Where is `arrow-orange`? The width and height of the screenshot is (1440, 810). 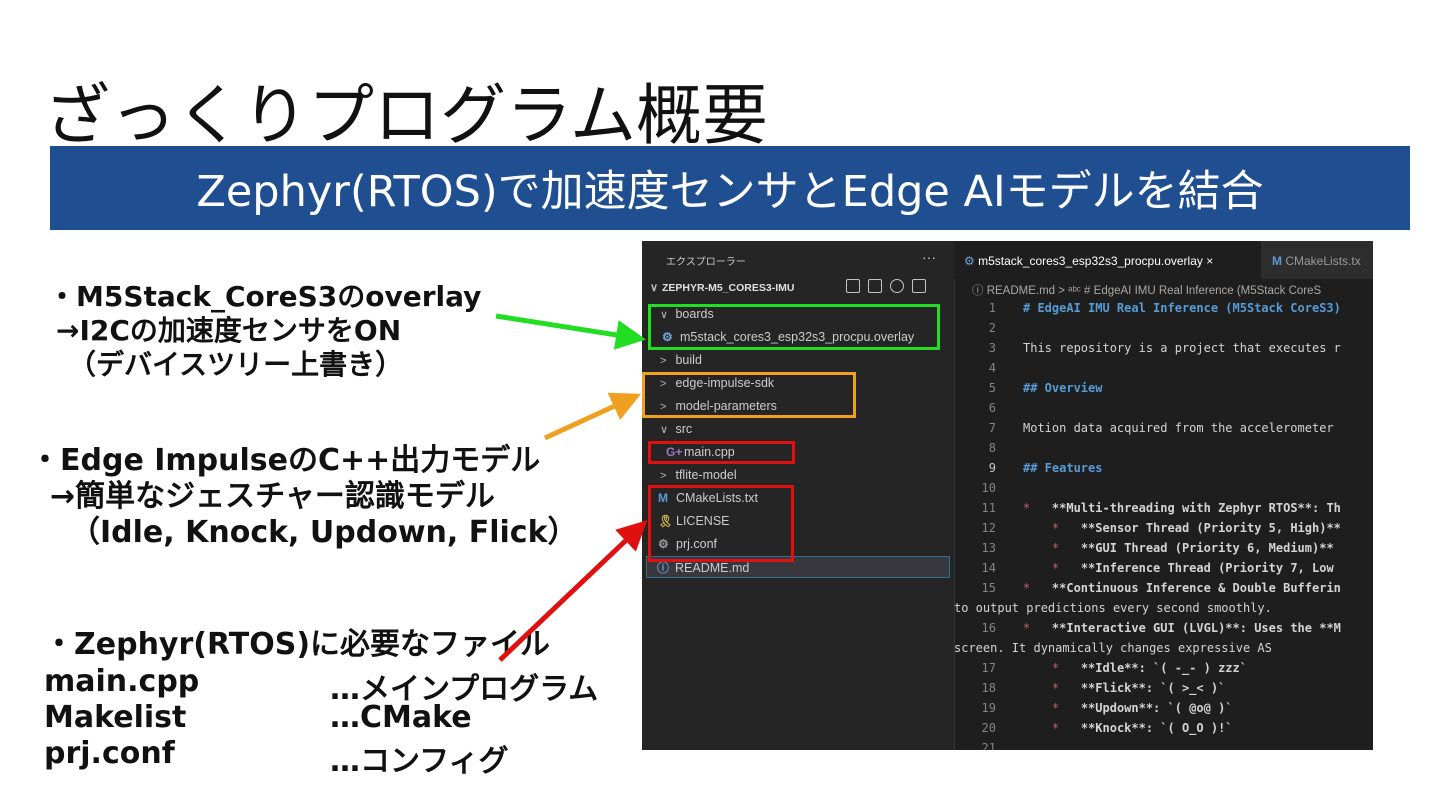
arrow-orange is located at coordinates (592, 416).